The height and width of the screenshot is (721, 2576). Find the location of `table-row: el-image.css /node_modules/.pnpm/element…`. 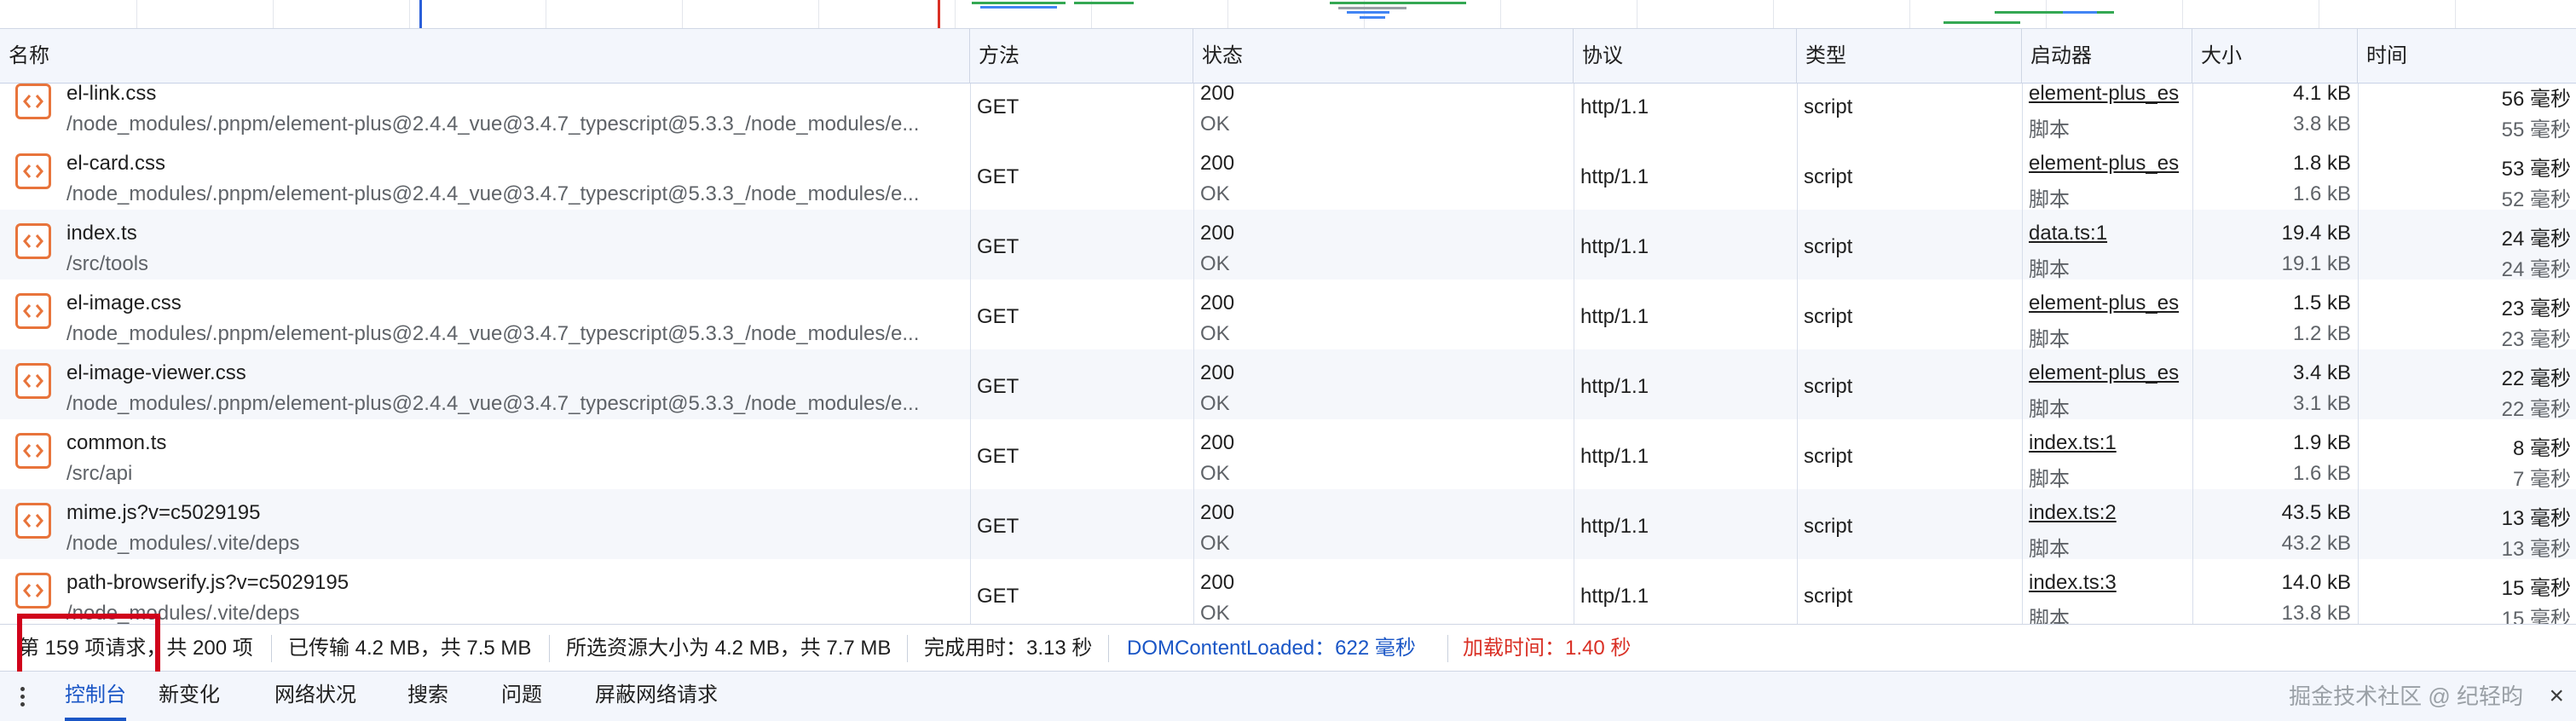

table-row: el-image.css /node_modules/.pnpm/element… is located at coordinates (1288, 315).